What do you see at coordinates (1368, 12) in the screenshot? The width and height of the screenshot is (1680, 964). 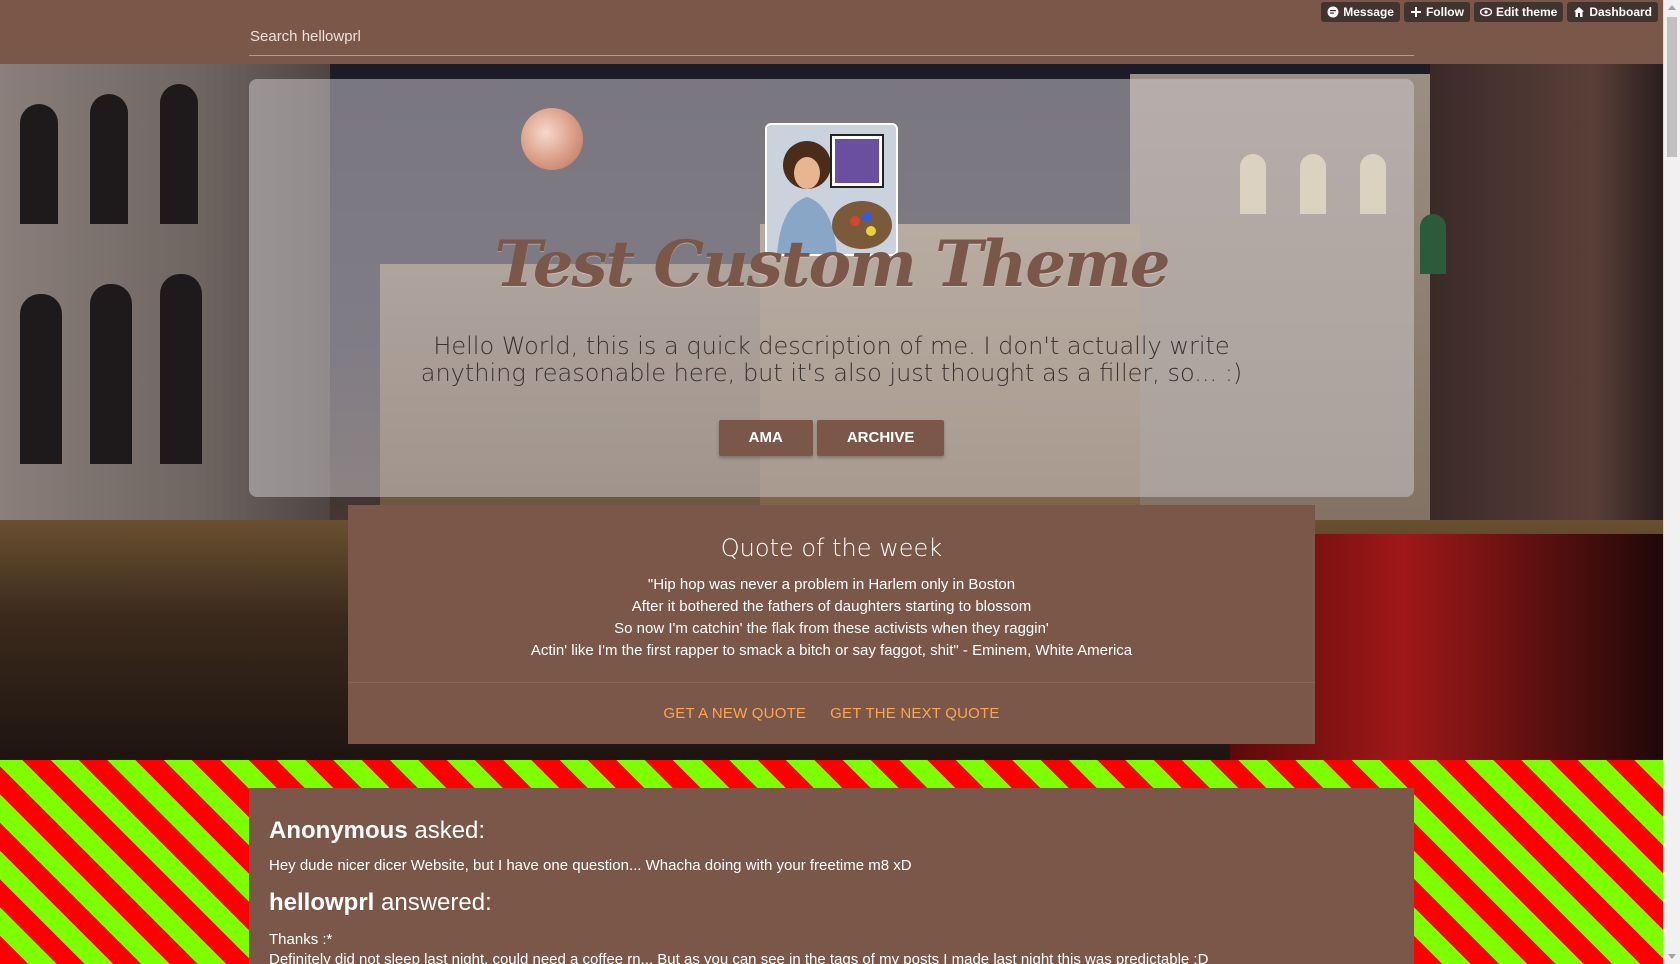 I see `message-label: Message` at bounding box center [1368, 12].